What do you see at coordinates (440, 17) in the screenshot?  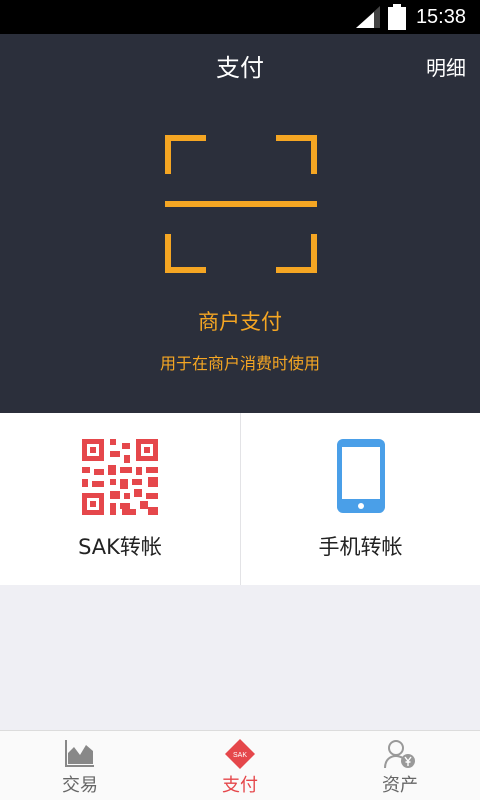 I see `clock: 15:38` at bounding box center [440, 17].